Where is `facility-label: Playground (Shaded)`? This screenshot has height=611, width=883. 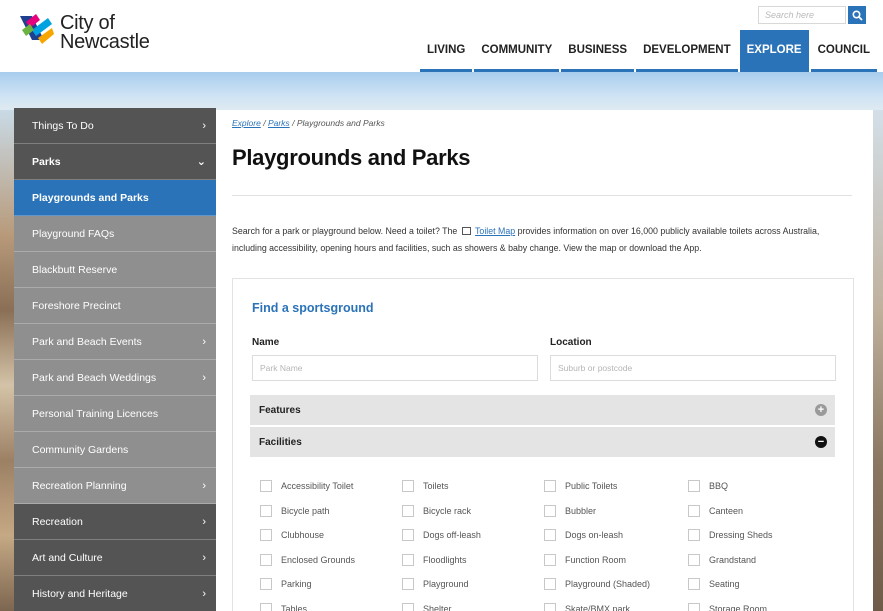 facility-label: Playground (Shaded) is located at coordinates (608, 584).